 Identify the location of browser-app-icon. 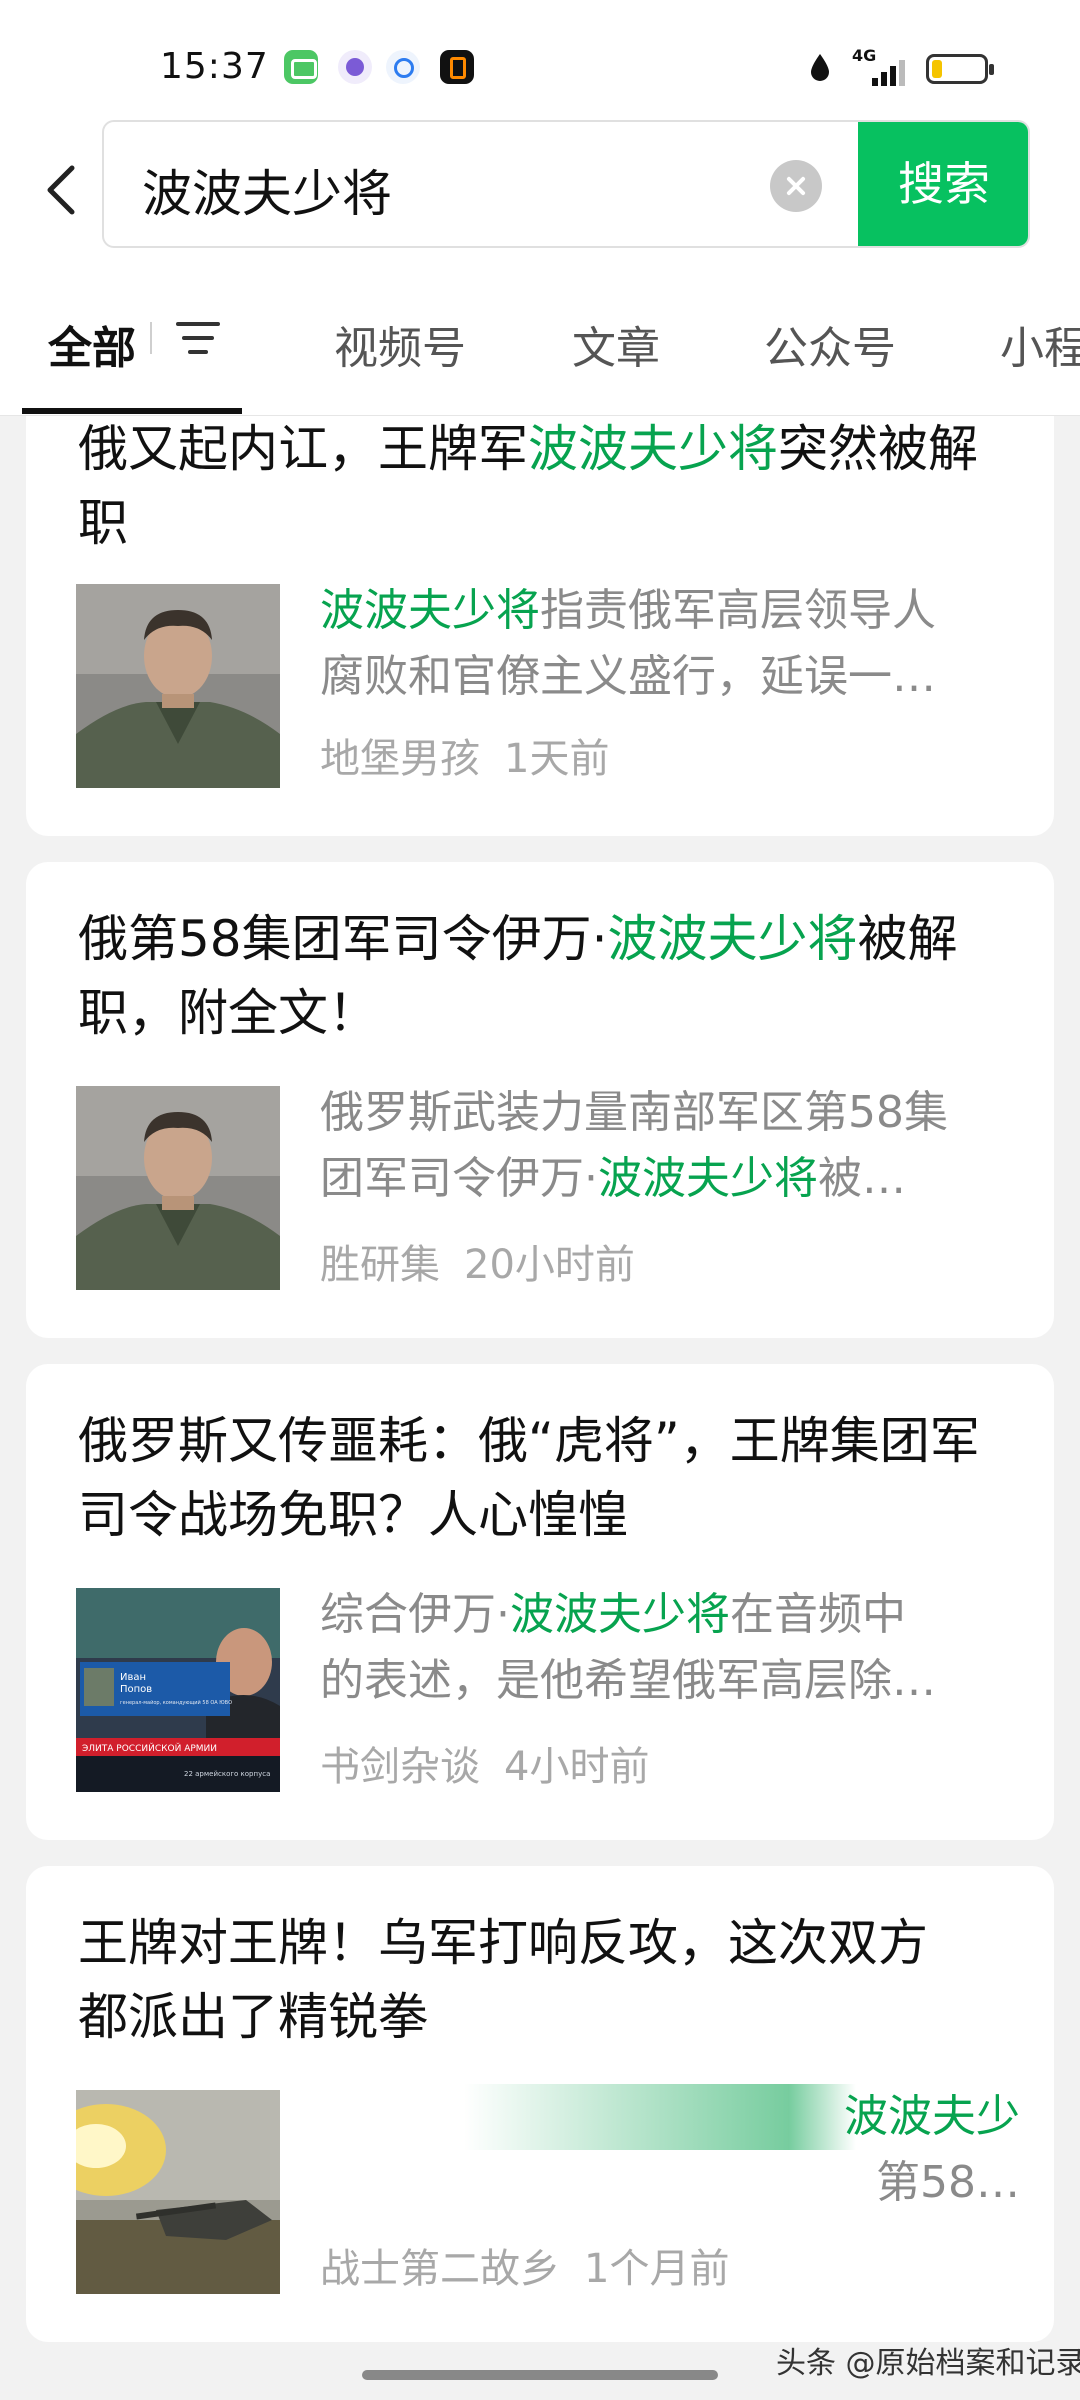
(403, 67).